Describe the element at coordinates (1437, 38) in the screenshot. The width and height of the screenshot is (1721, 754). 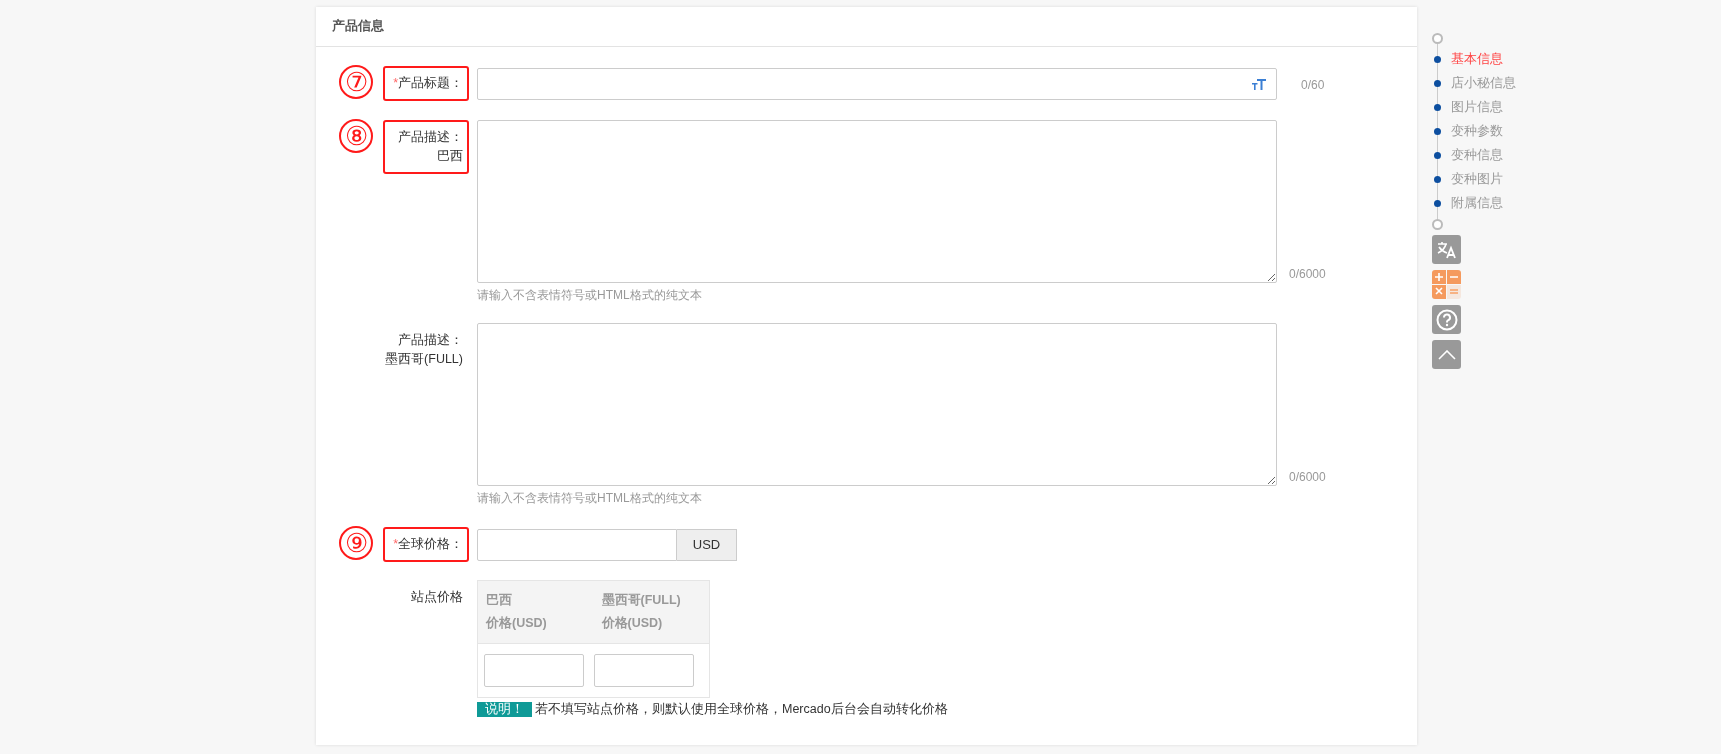
I see `timeline-start-icon` at that location.